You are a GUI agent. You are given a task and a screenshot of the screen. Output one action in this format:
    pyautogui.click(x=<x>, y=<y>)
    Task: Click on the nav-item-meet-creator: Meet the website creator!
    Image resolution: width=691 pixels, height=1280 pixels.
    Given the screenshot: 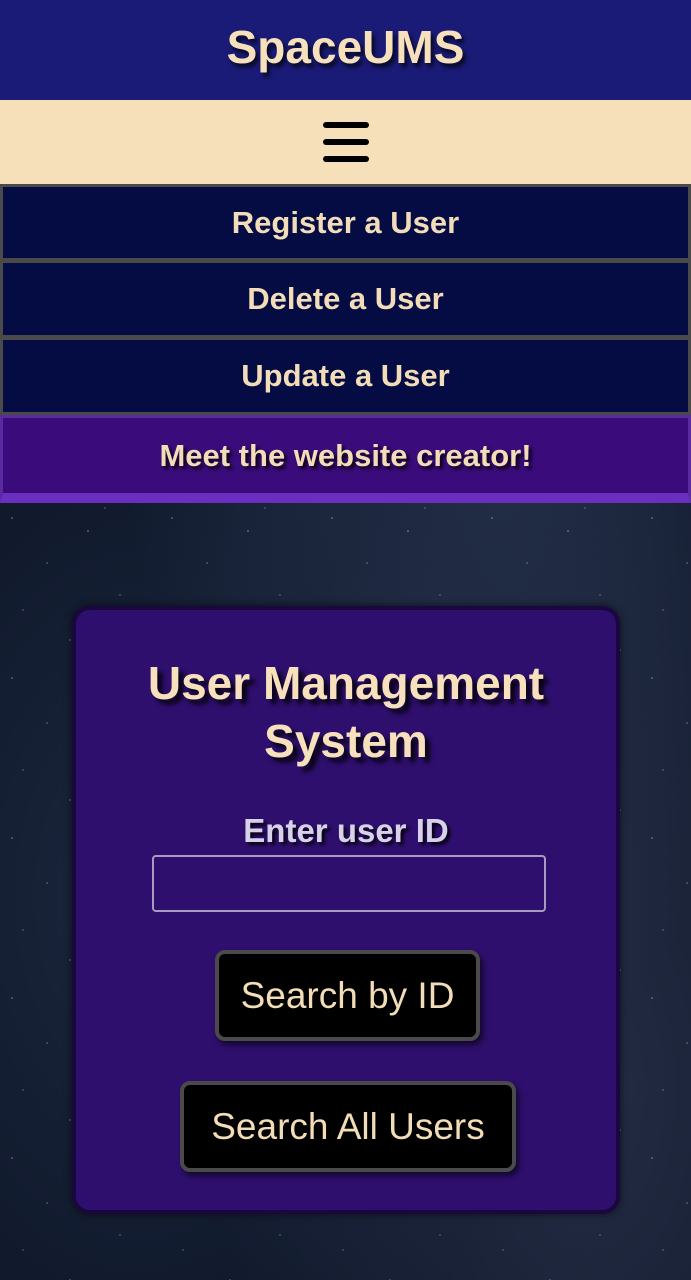 What is the action you would take?
    pyautogui.click(x=345, y=459)
    